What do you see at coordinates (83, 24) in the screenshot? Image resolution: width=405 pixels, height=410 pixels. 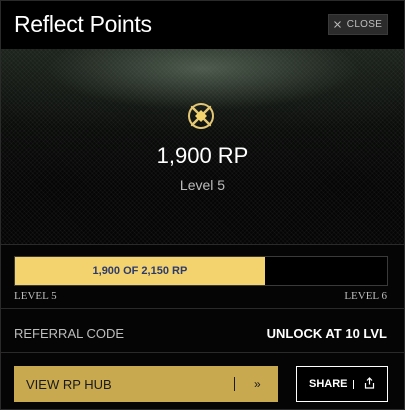 I see `panel-title: Reflect Points` at bounding box center [83, 24].